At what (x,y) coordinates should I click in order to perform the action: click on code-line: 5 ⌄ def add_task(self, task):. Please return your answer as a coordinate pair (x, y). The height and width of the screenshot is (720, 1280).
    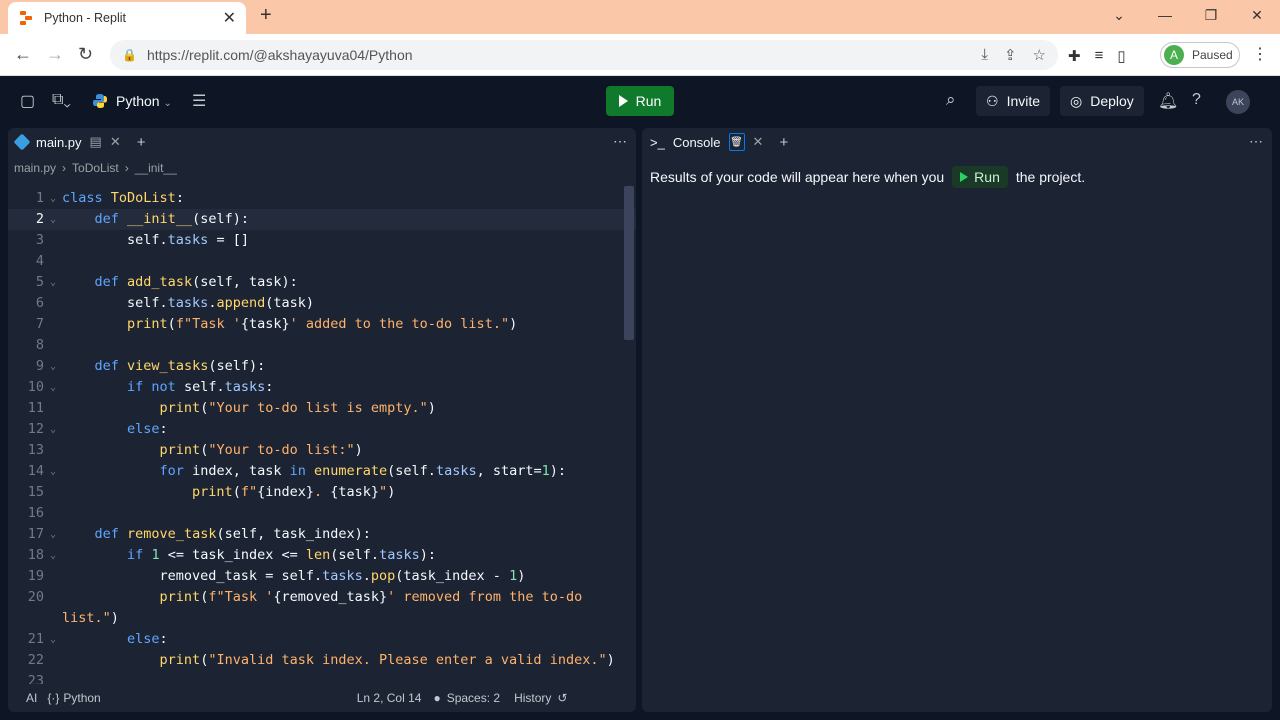
    Looking at the image, I should click on (322, 282).